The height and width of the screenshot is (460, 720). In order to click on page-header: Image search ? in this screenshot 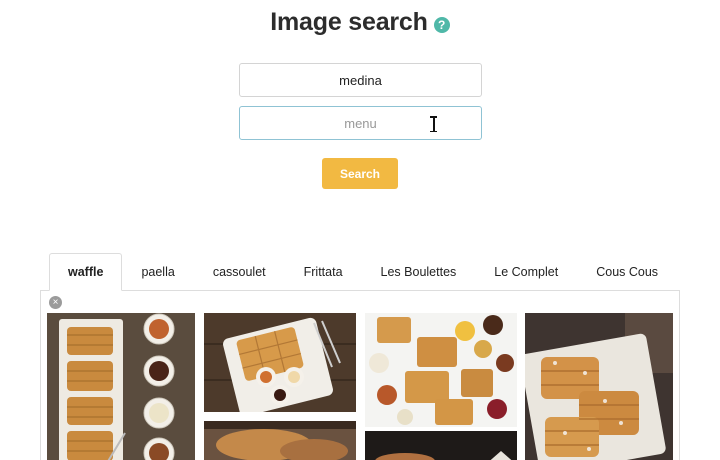, I will do `click(360, 22)`.